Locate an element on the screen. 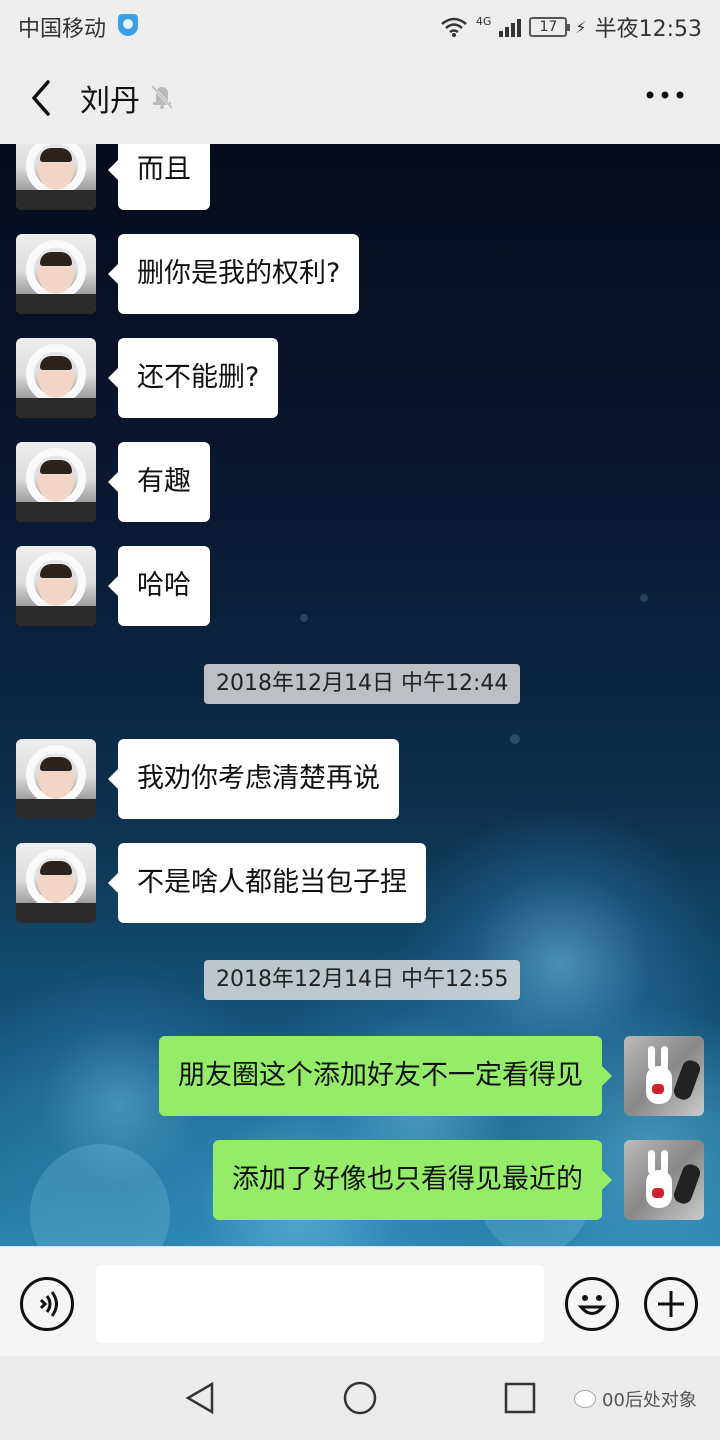  network-type: 4G is located at coordinates (483, 21).